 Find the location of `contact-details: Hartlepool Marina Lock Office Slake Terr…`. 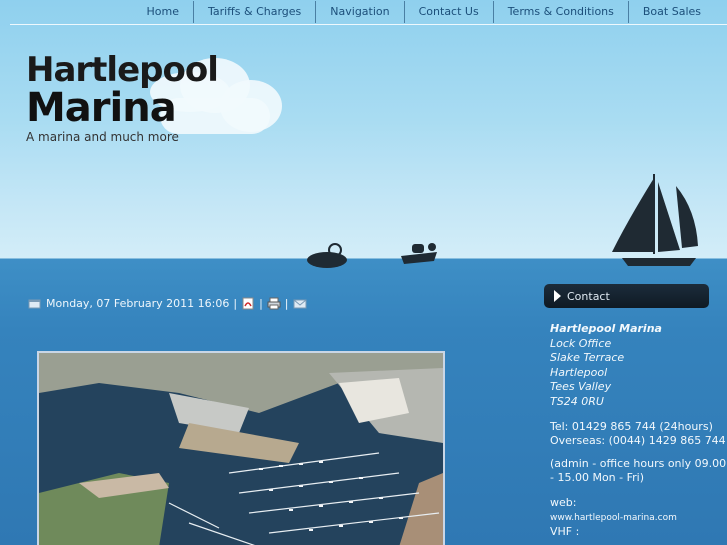

contact-details: Hartlepool Marina Lock Office Slake Terr… is located at coordinates (638, 431).